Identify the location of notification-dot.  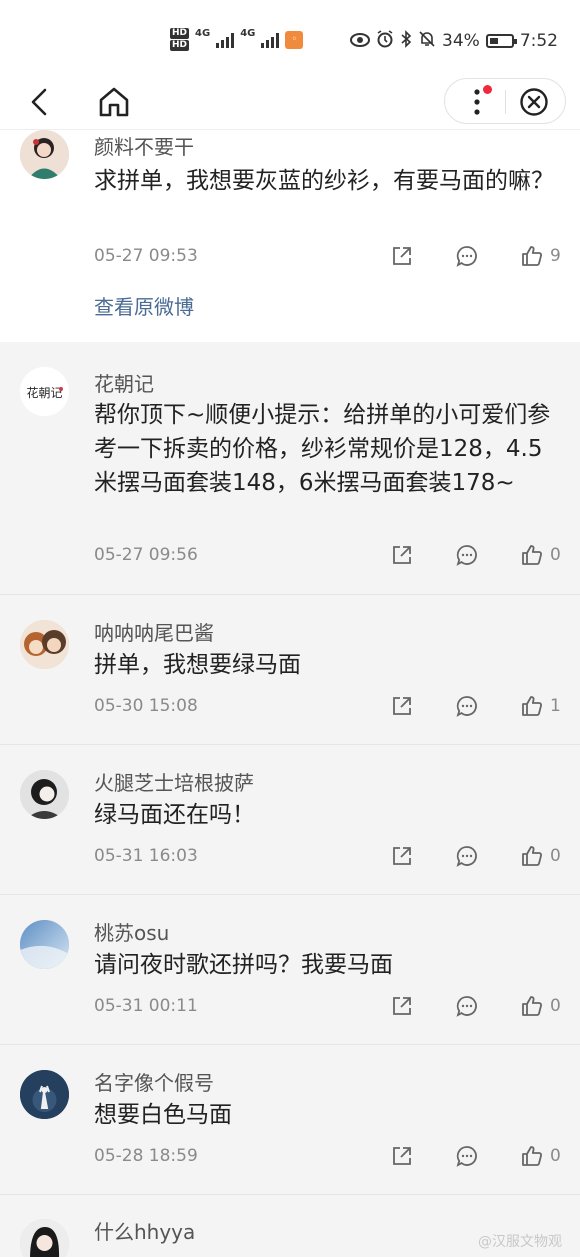
(487, 89).